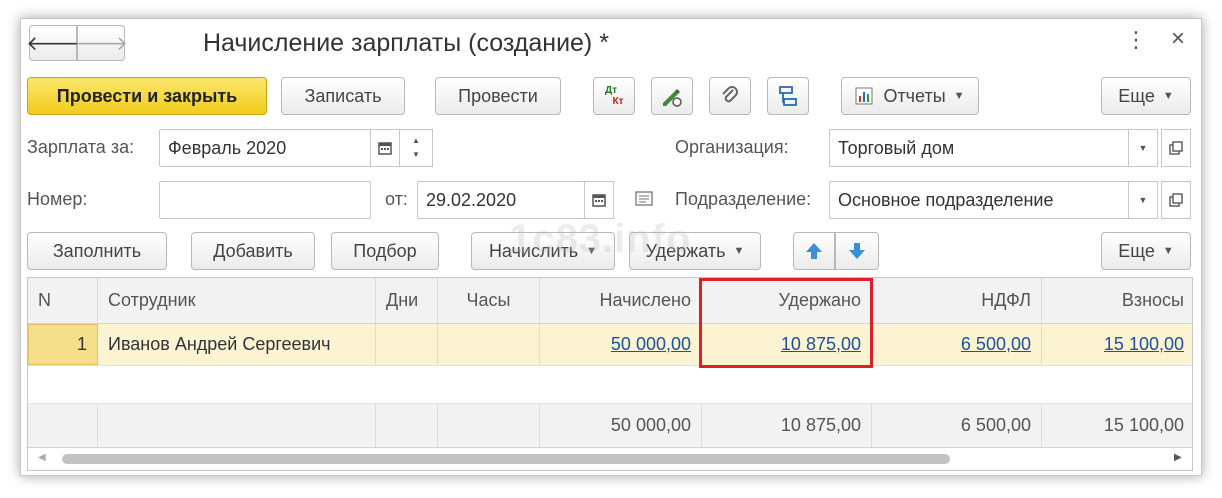 The height and width of the screenshot is (498, 1222). I want to click on move-down-button, so click(857, 251).